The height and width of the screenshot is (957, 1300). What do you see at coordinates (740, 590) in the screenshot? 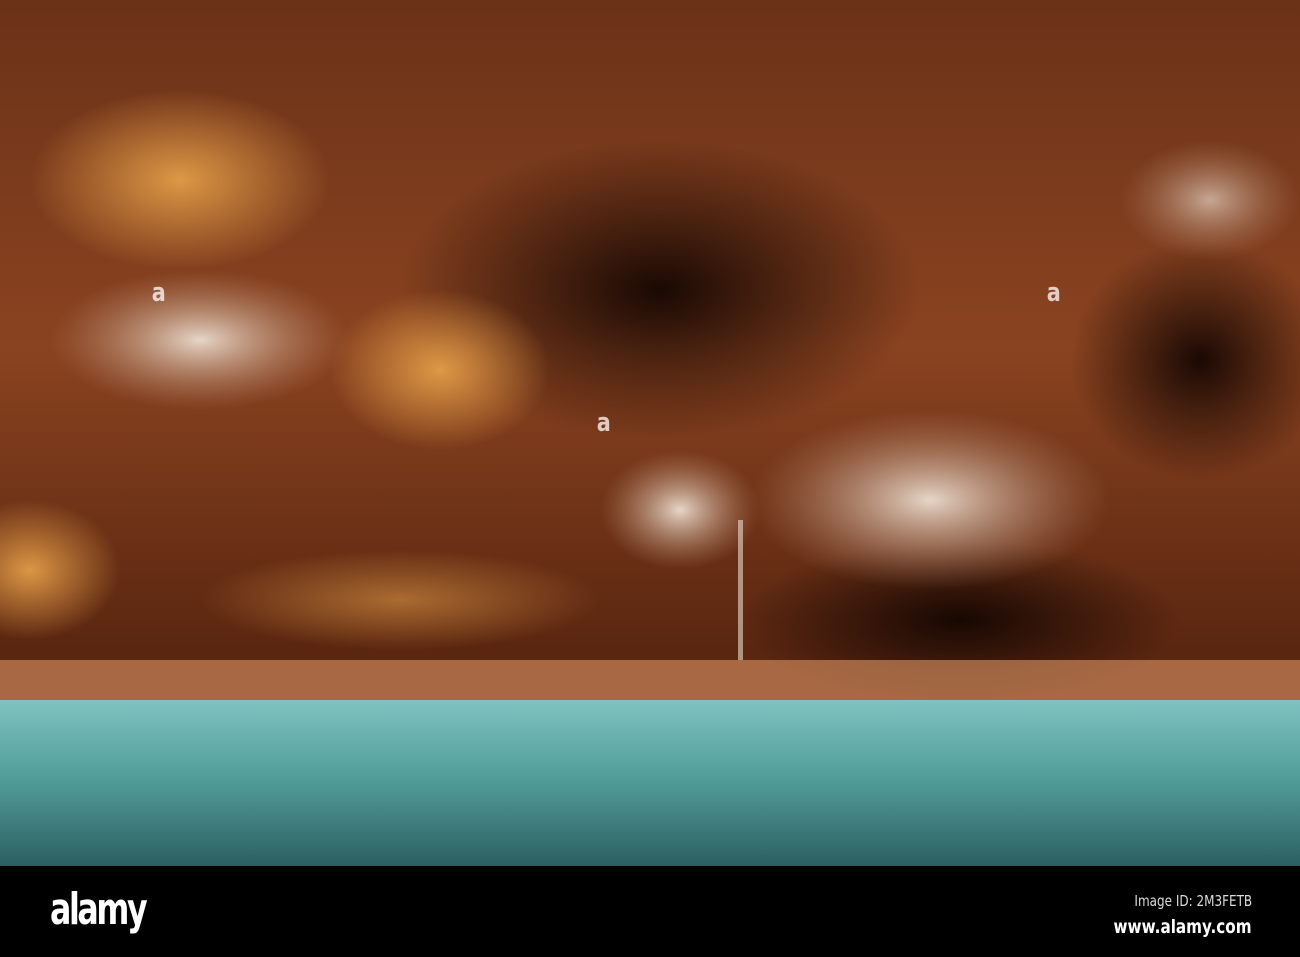
I see `waterfall` at bounding box center [740, 590].